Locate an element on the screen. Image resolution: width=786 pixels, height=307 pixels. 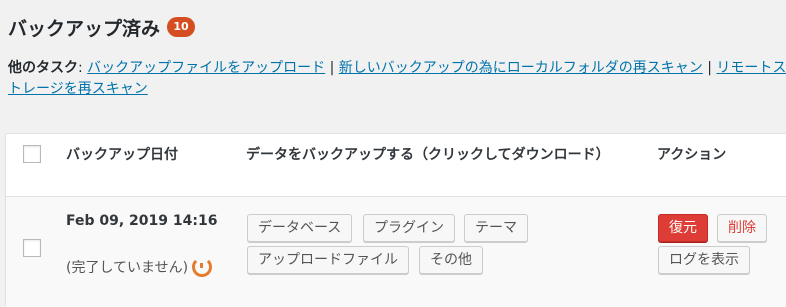
download-uploads-button: アップロードファイル is located at coordinates (328, 260).